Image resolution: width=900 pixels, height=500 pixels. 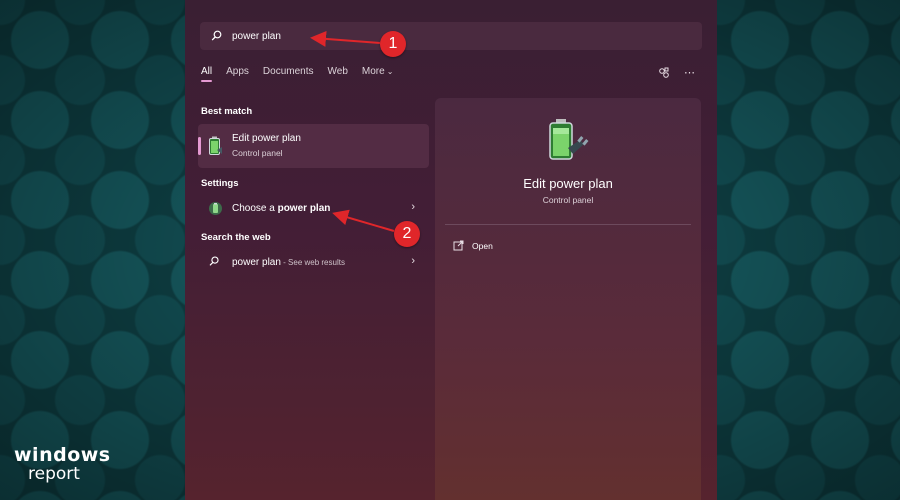 What do you see at coordinates (407, 234) in the screenshot?
I see `annotation-step-2: 2` at bounding box center [407, 234].